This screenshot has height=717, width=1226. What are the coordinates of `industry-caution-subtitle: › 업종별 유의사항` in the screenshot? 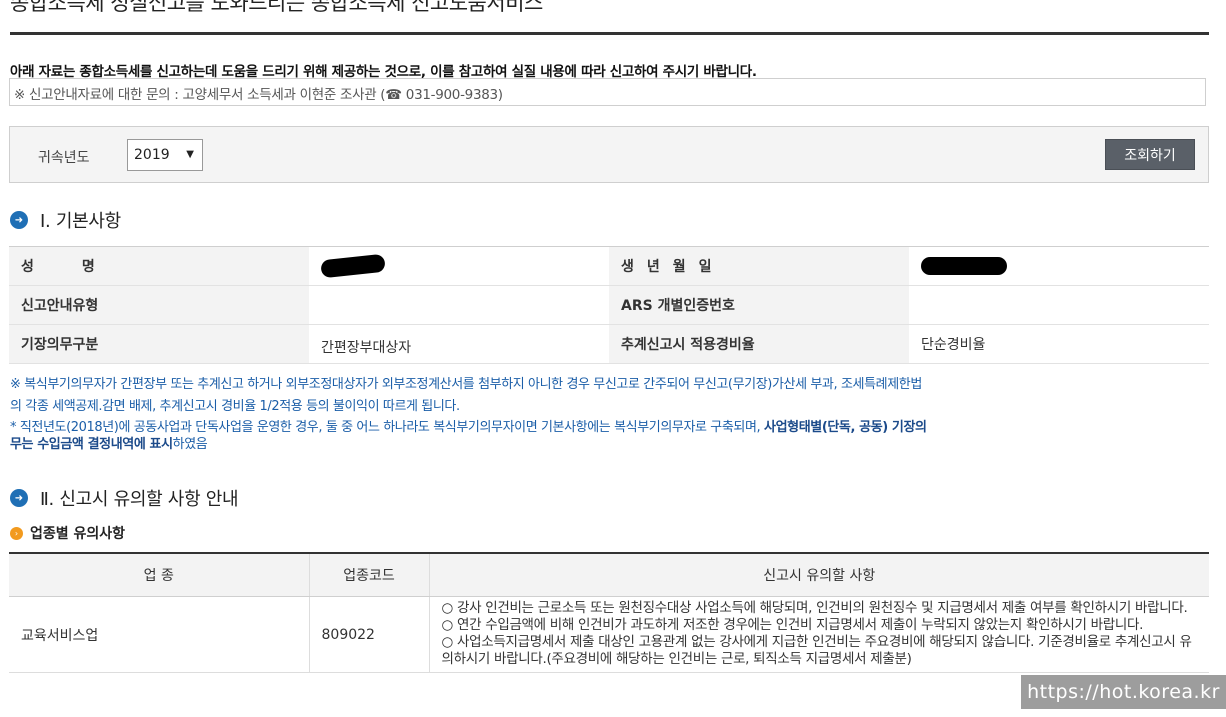 It's located at (67, 533).